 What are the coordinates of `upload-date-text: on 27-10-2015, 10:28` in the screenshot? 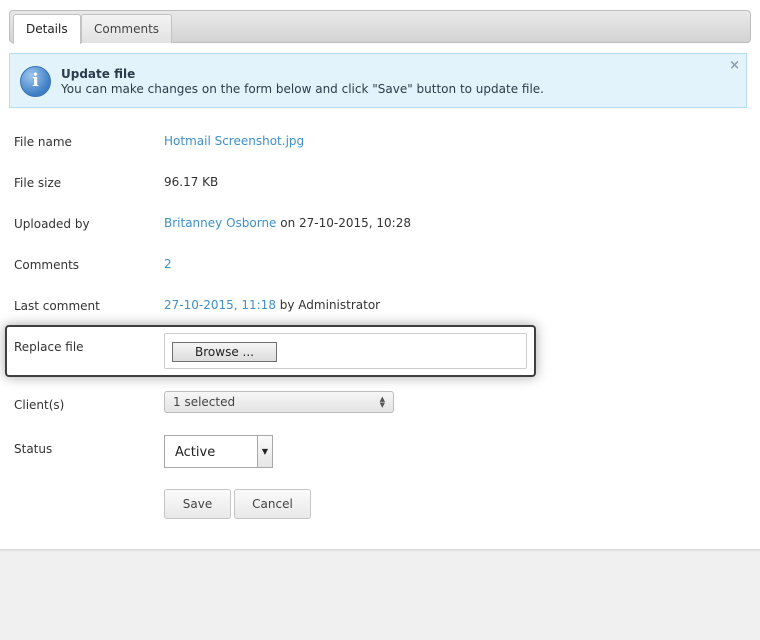 It's located at (343, 223).